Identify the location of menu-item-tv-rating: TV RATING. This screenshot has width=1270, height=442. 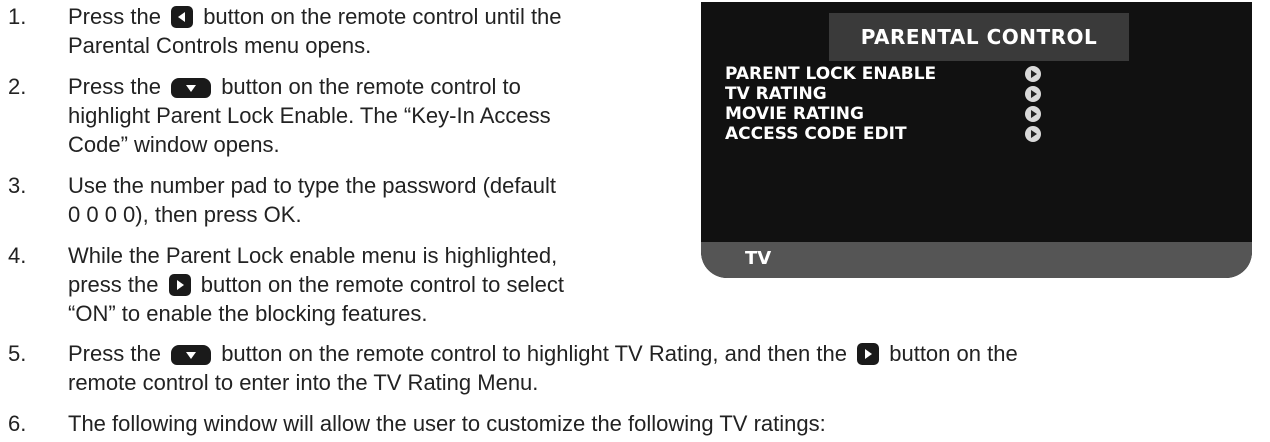
(883, 94).